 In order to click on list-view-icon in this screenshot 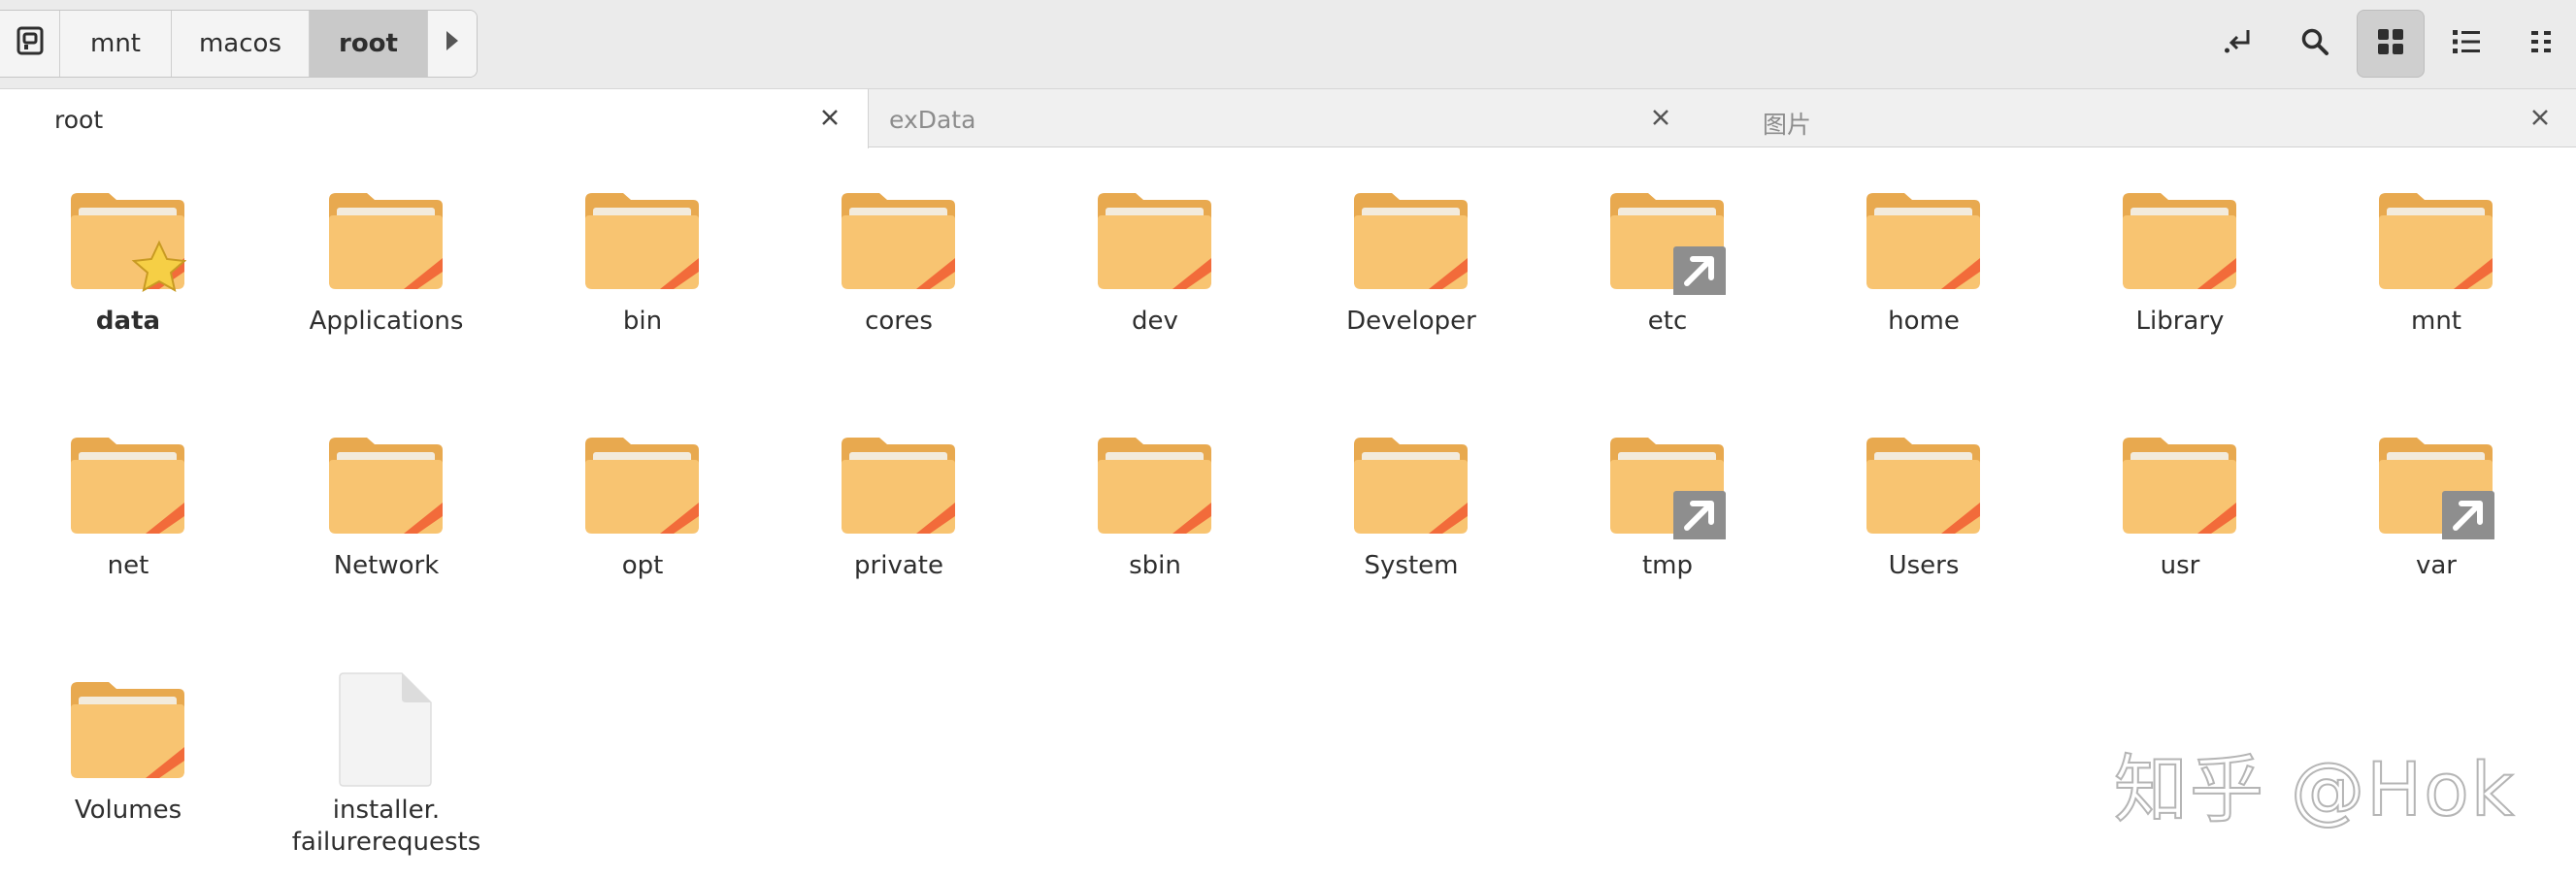, I will do `click(2466, 43)`.